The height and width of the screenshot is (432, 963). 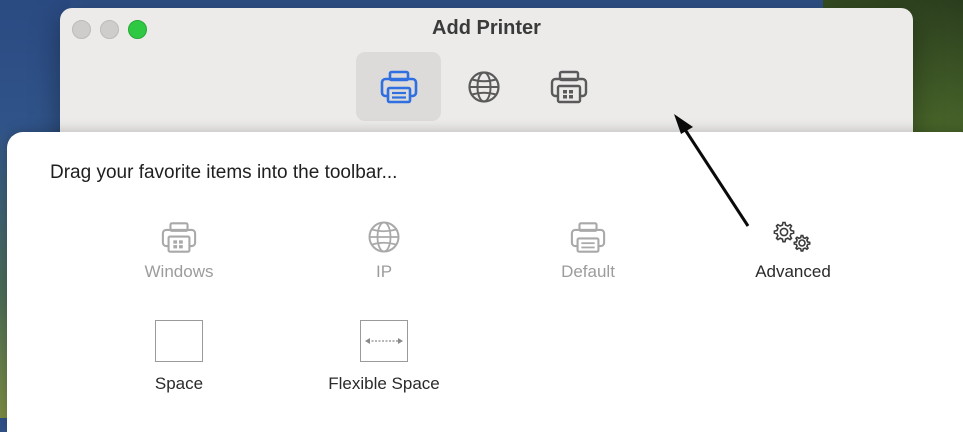 I want to click on space-placeholder, so click(x=179, y=341).